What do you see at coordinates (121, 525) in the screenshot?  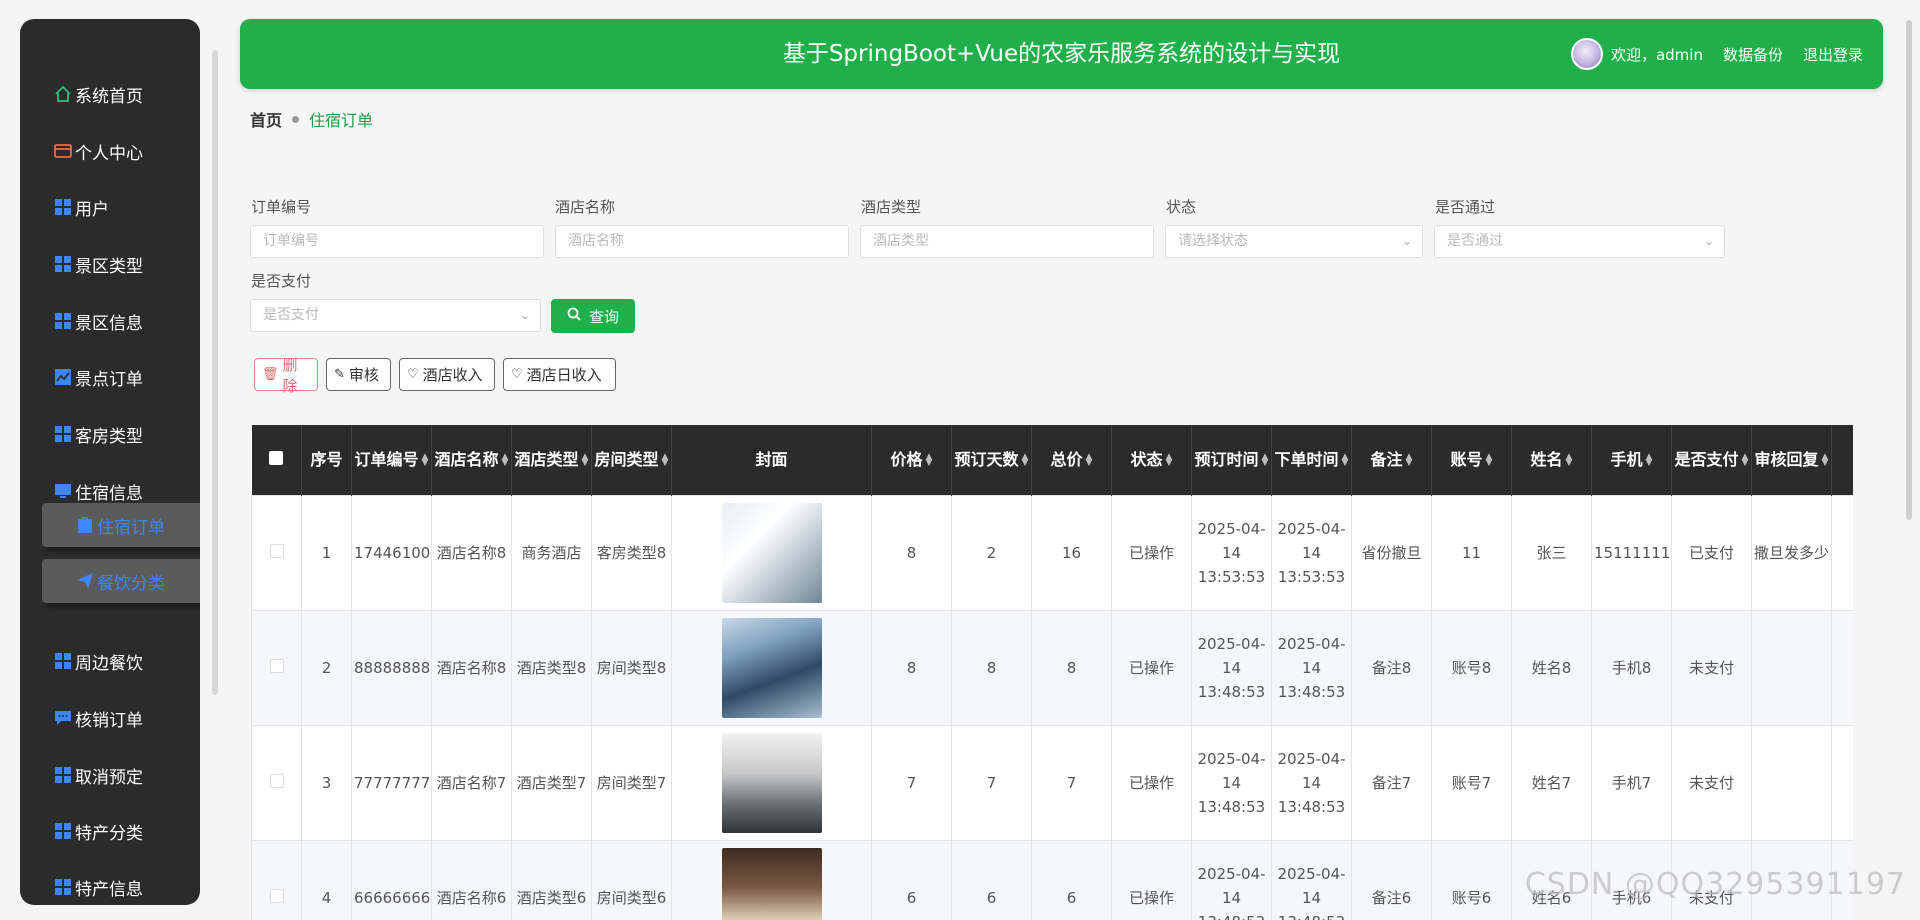 I see `sidebar-item-lodging-orders: 住宿订单` at bounding box center [121, 525].